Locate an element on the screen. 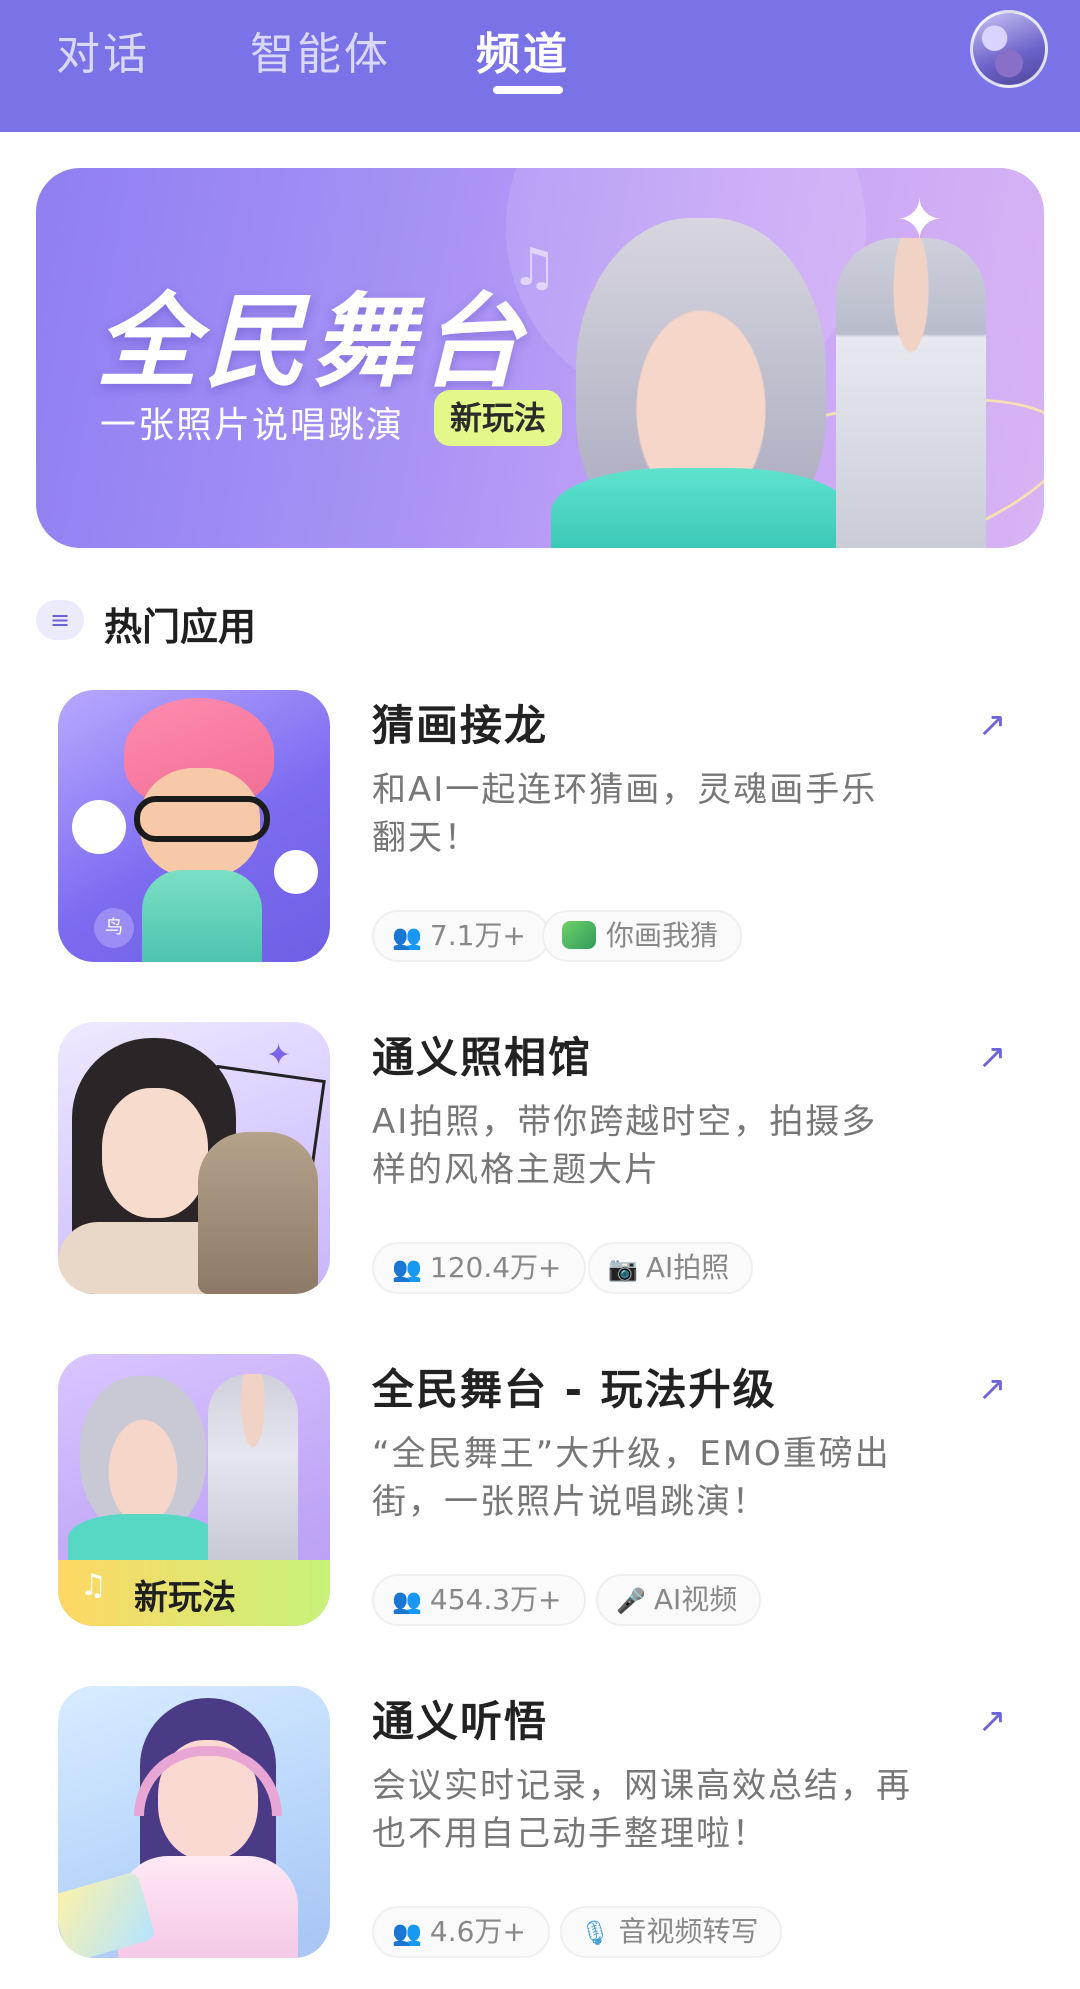 Image resolution: width=1080 pixels, height=1989 pixels. users-count-chip: 👥 120.4万+ is located at coordinates (479, 1268).